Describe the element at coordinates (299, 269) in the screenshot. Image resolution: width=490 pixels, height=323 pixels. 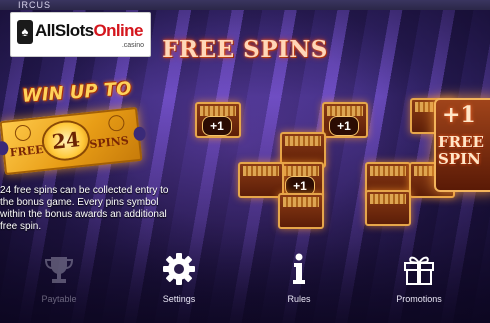
I see `info-icon` at that location.